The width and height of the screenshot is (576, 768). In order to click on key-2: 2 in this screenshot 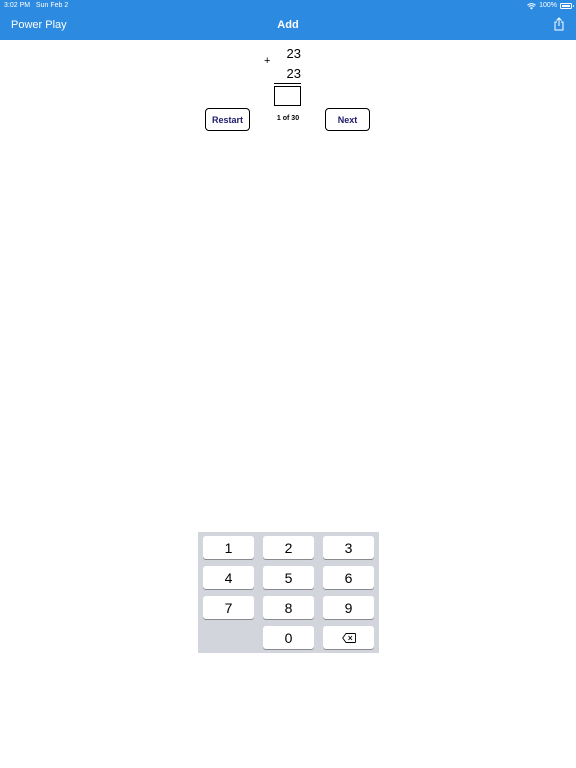, I will do `click(288, 547)`.